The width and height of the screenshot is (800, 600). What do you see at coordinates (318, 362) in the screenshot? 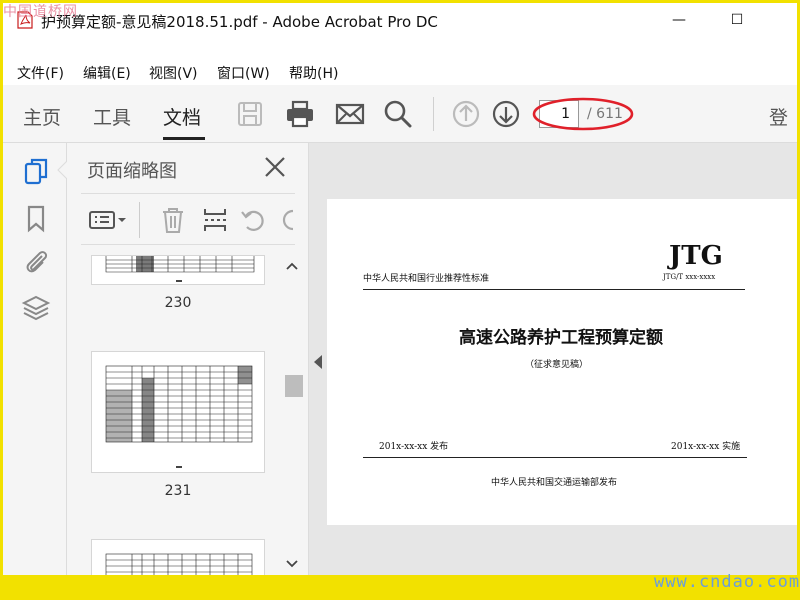
I see `collapse-panel-icon` at bounding box center [318, 362].